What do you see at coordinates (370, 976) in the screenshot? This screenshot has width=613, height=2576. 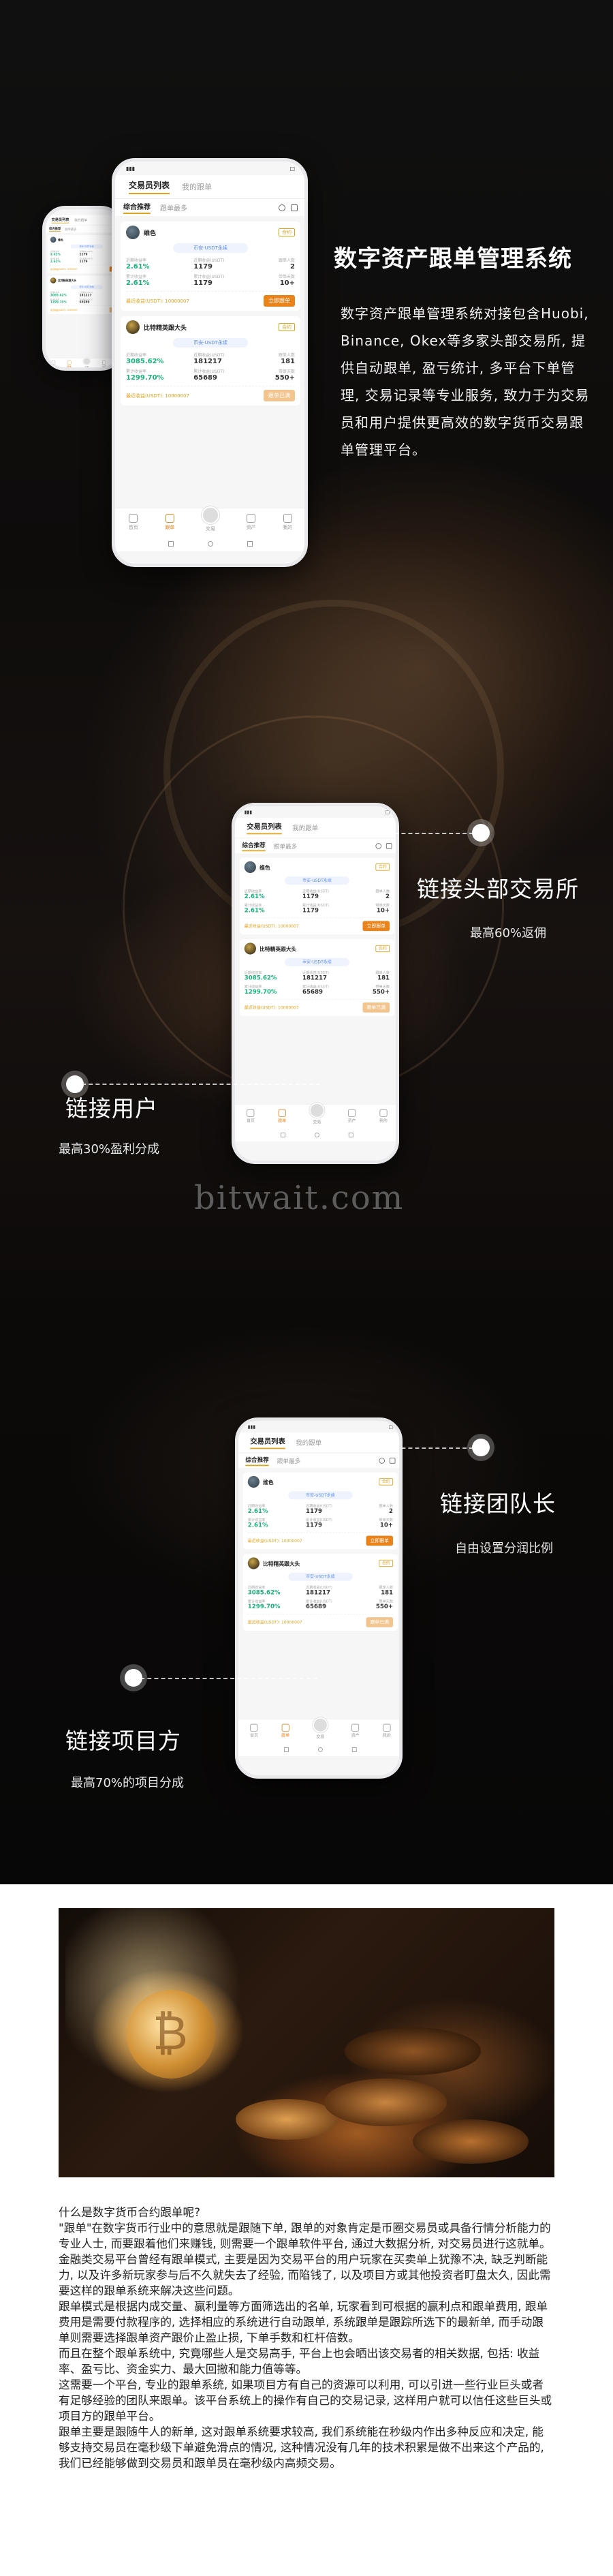 I see `stat-cell: 跟单人数181` at bounding box center [370, 976].